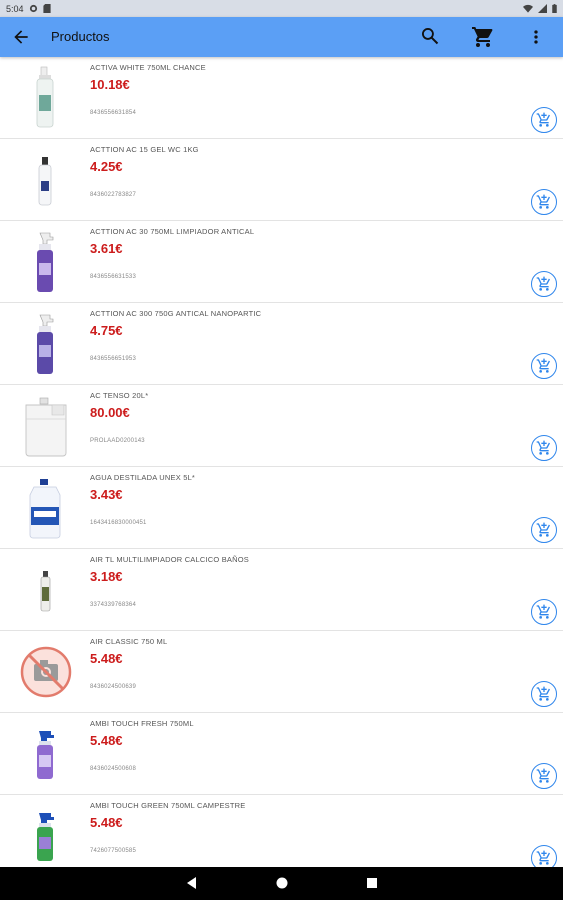 The height and width of the screenshot is (900, 563). What do you see at coordinates (169, 559) in the screenshot?
I see `product-name: AIR TL MULTILIMPIADOR CALCICO BAÑOS` at bounding box center [169, 559].